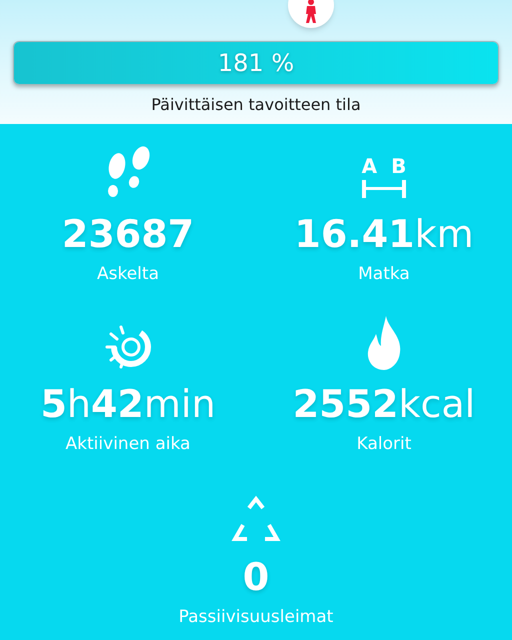 The width and height of the screenshot is (512, 640). I want to click on stat-label: Matka, so click(384, 274).